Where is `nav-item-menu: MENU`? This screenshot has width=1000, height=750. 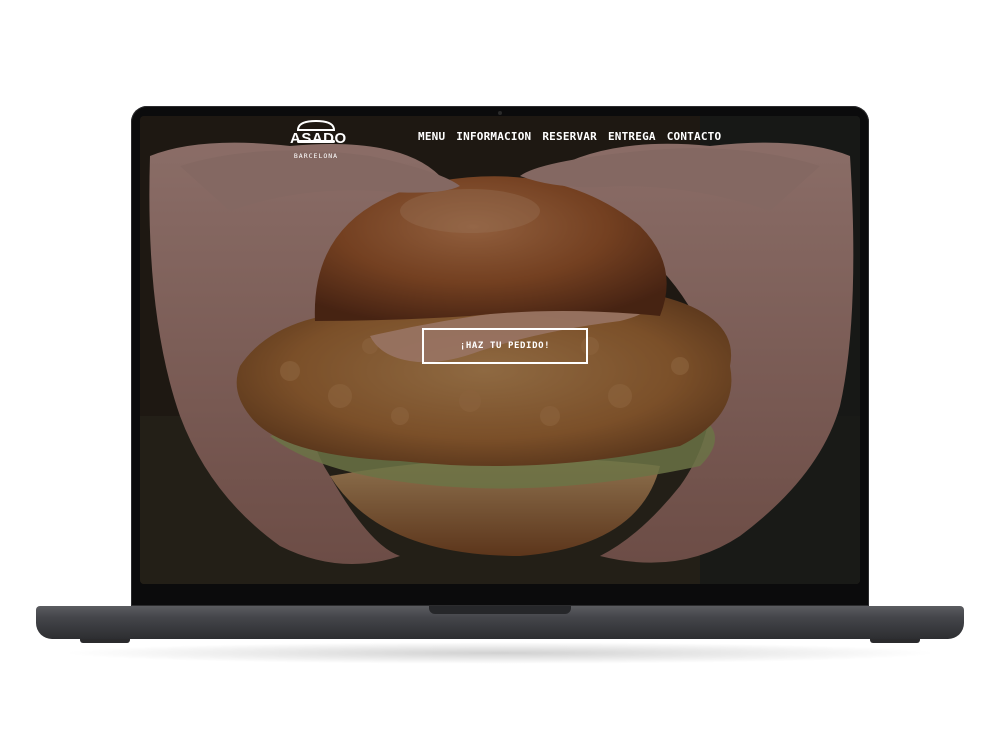 nav-item-menu: MENU is located at coordinates (431, 136).